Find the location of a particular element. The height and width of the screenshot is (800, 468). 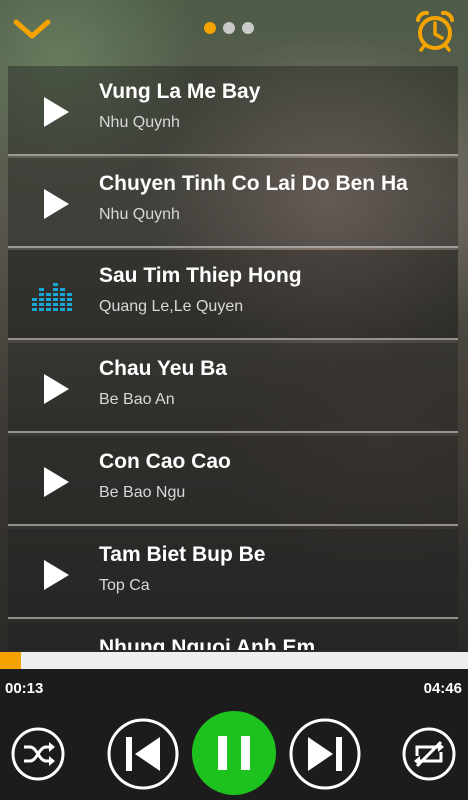

song-row: Chau Yeu Ba Be Bao An is located at coordinates (233, 388).